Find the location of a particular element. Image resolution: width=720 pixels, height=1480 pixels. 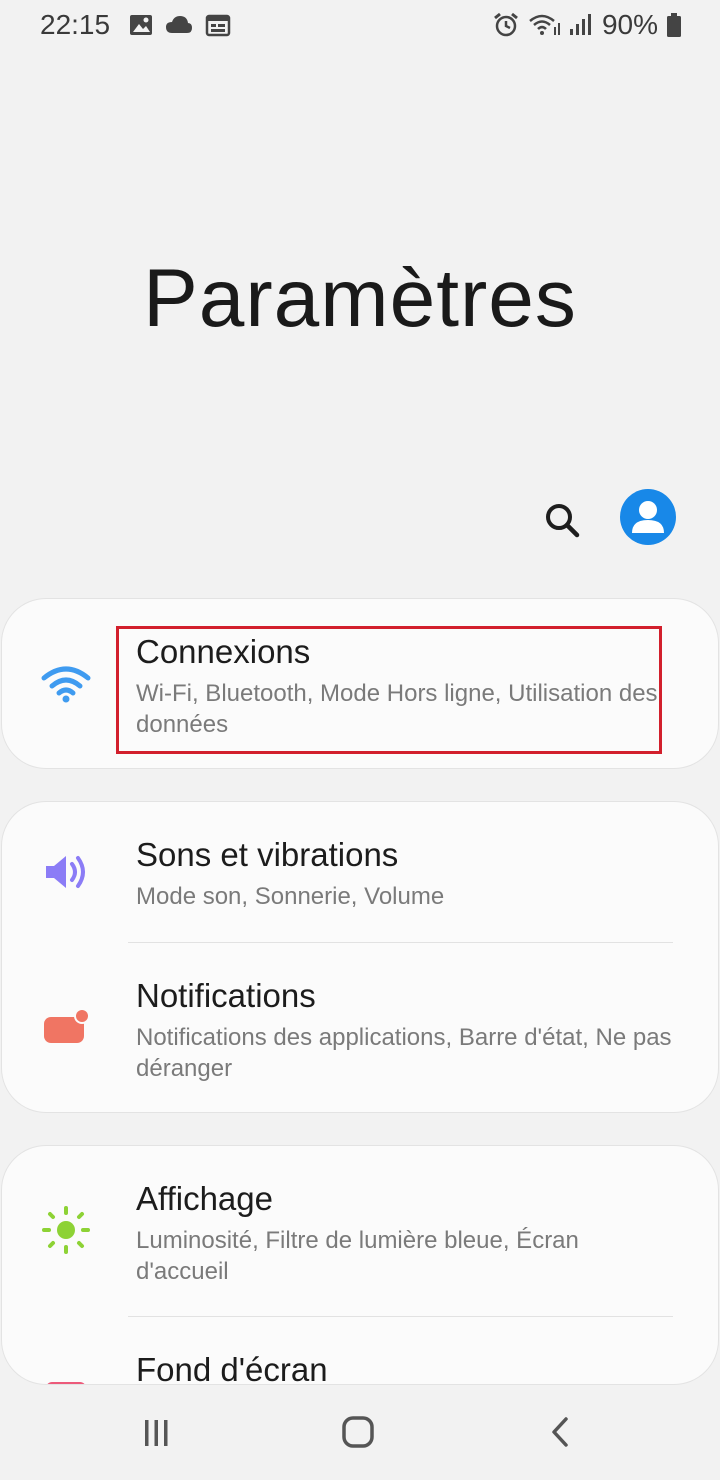

battery-percent: 90% is located at coordinates (629, 24).